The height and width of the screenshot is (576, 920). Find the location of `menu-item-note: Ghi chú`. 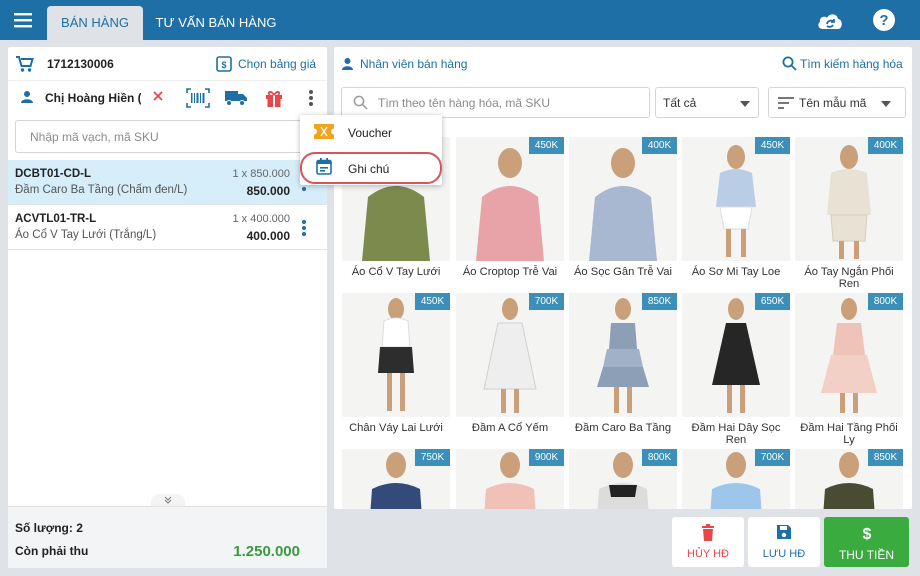

menu-item-note: Ghi chú is located at coordinates (371, 168).